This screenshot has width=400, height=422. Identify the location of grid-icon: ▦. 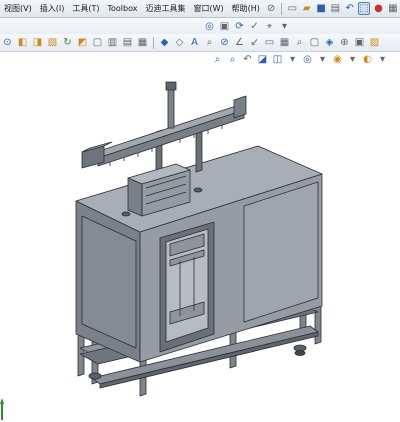
(284, 42).